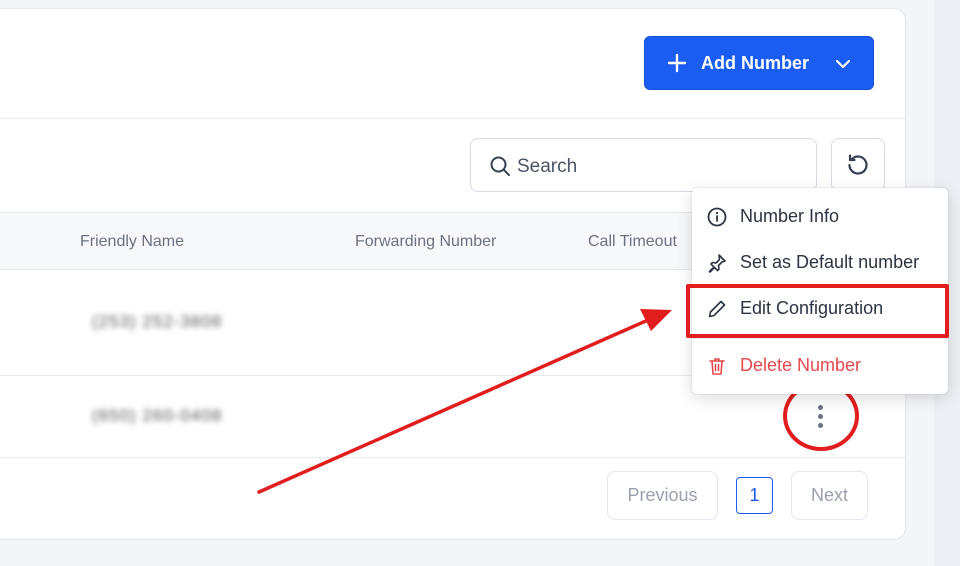  I want to click on info-icon, so click(717, 217).